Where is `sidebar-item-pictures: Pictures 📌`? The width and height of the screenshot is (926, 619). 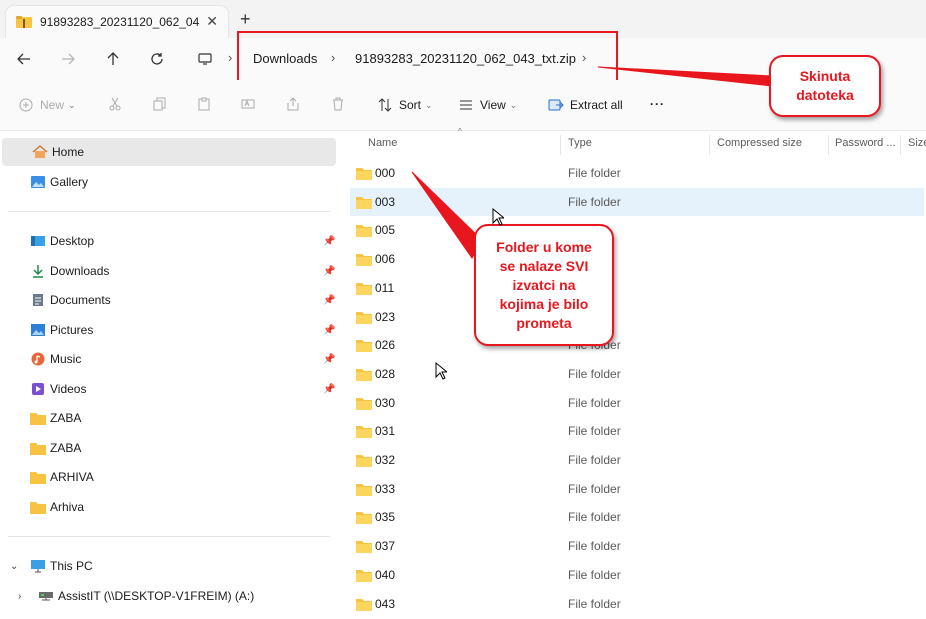 sidebar-item-pictures: Pictures 📌 is located at coordinates (168, 330).